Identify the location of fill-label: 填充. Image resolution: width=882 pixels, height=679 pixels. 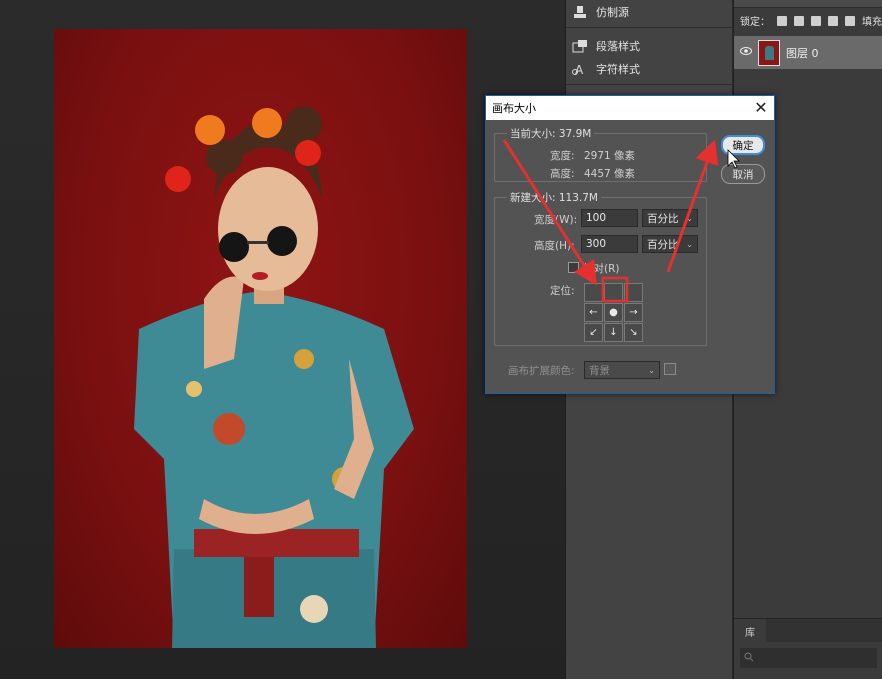
(872, 22).